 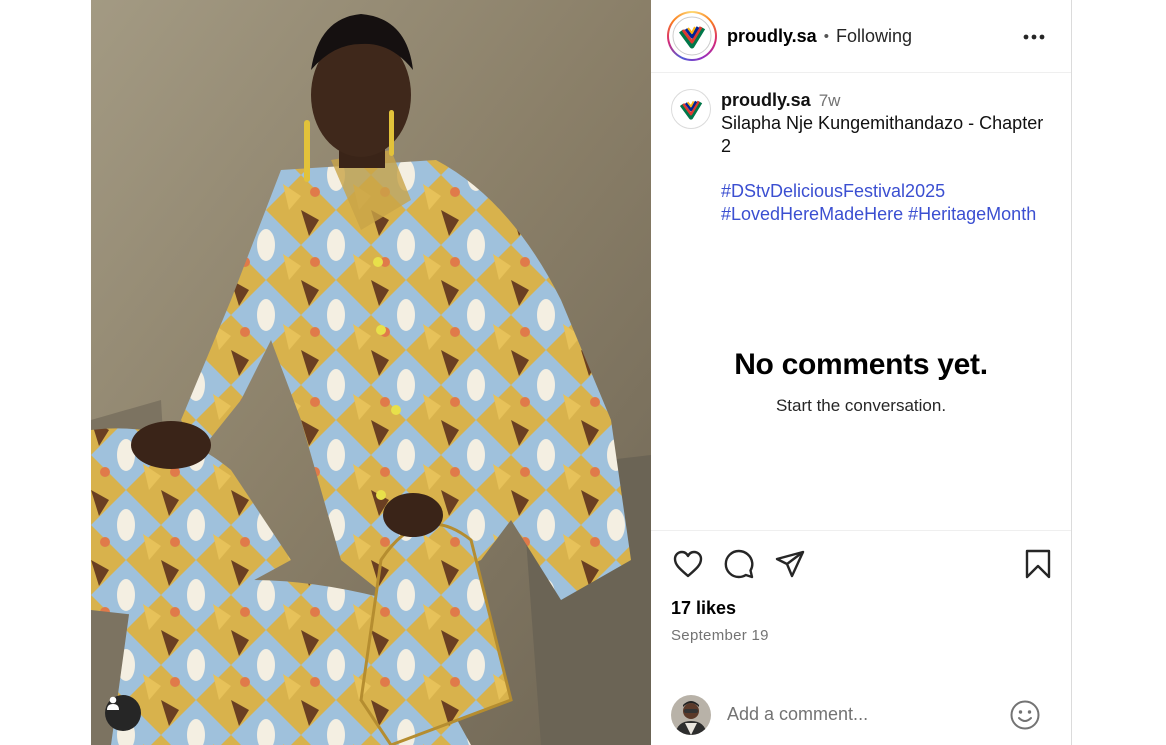 What do you see at coordinates (833, 191) in the screenshot?
I see `hashtag-link: #DStvDeliciousFestival2025` at bounding box center [833, 191].